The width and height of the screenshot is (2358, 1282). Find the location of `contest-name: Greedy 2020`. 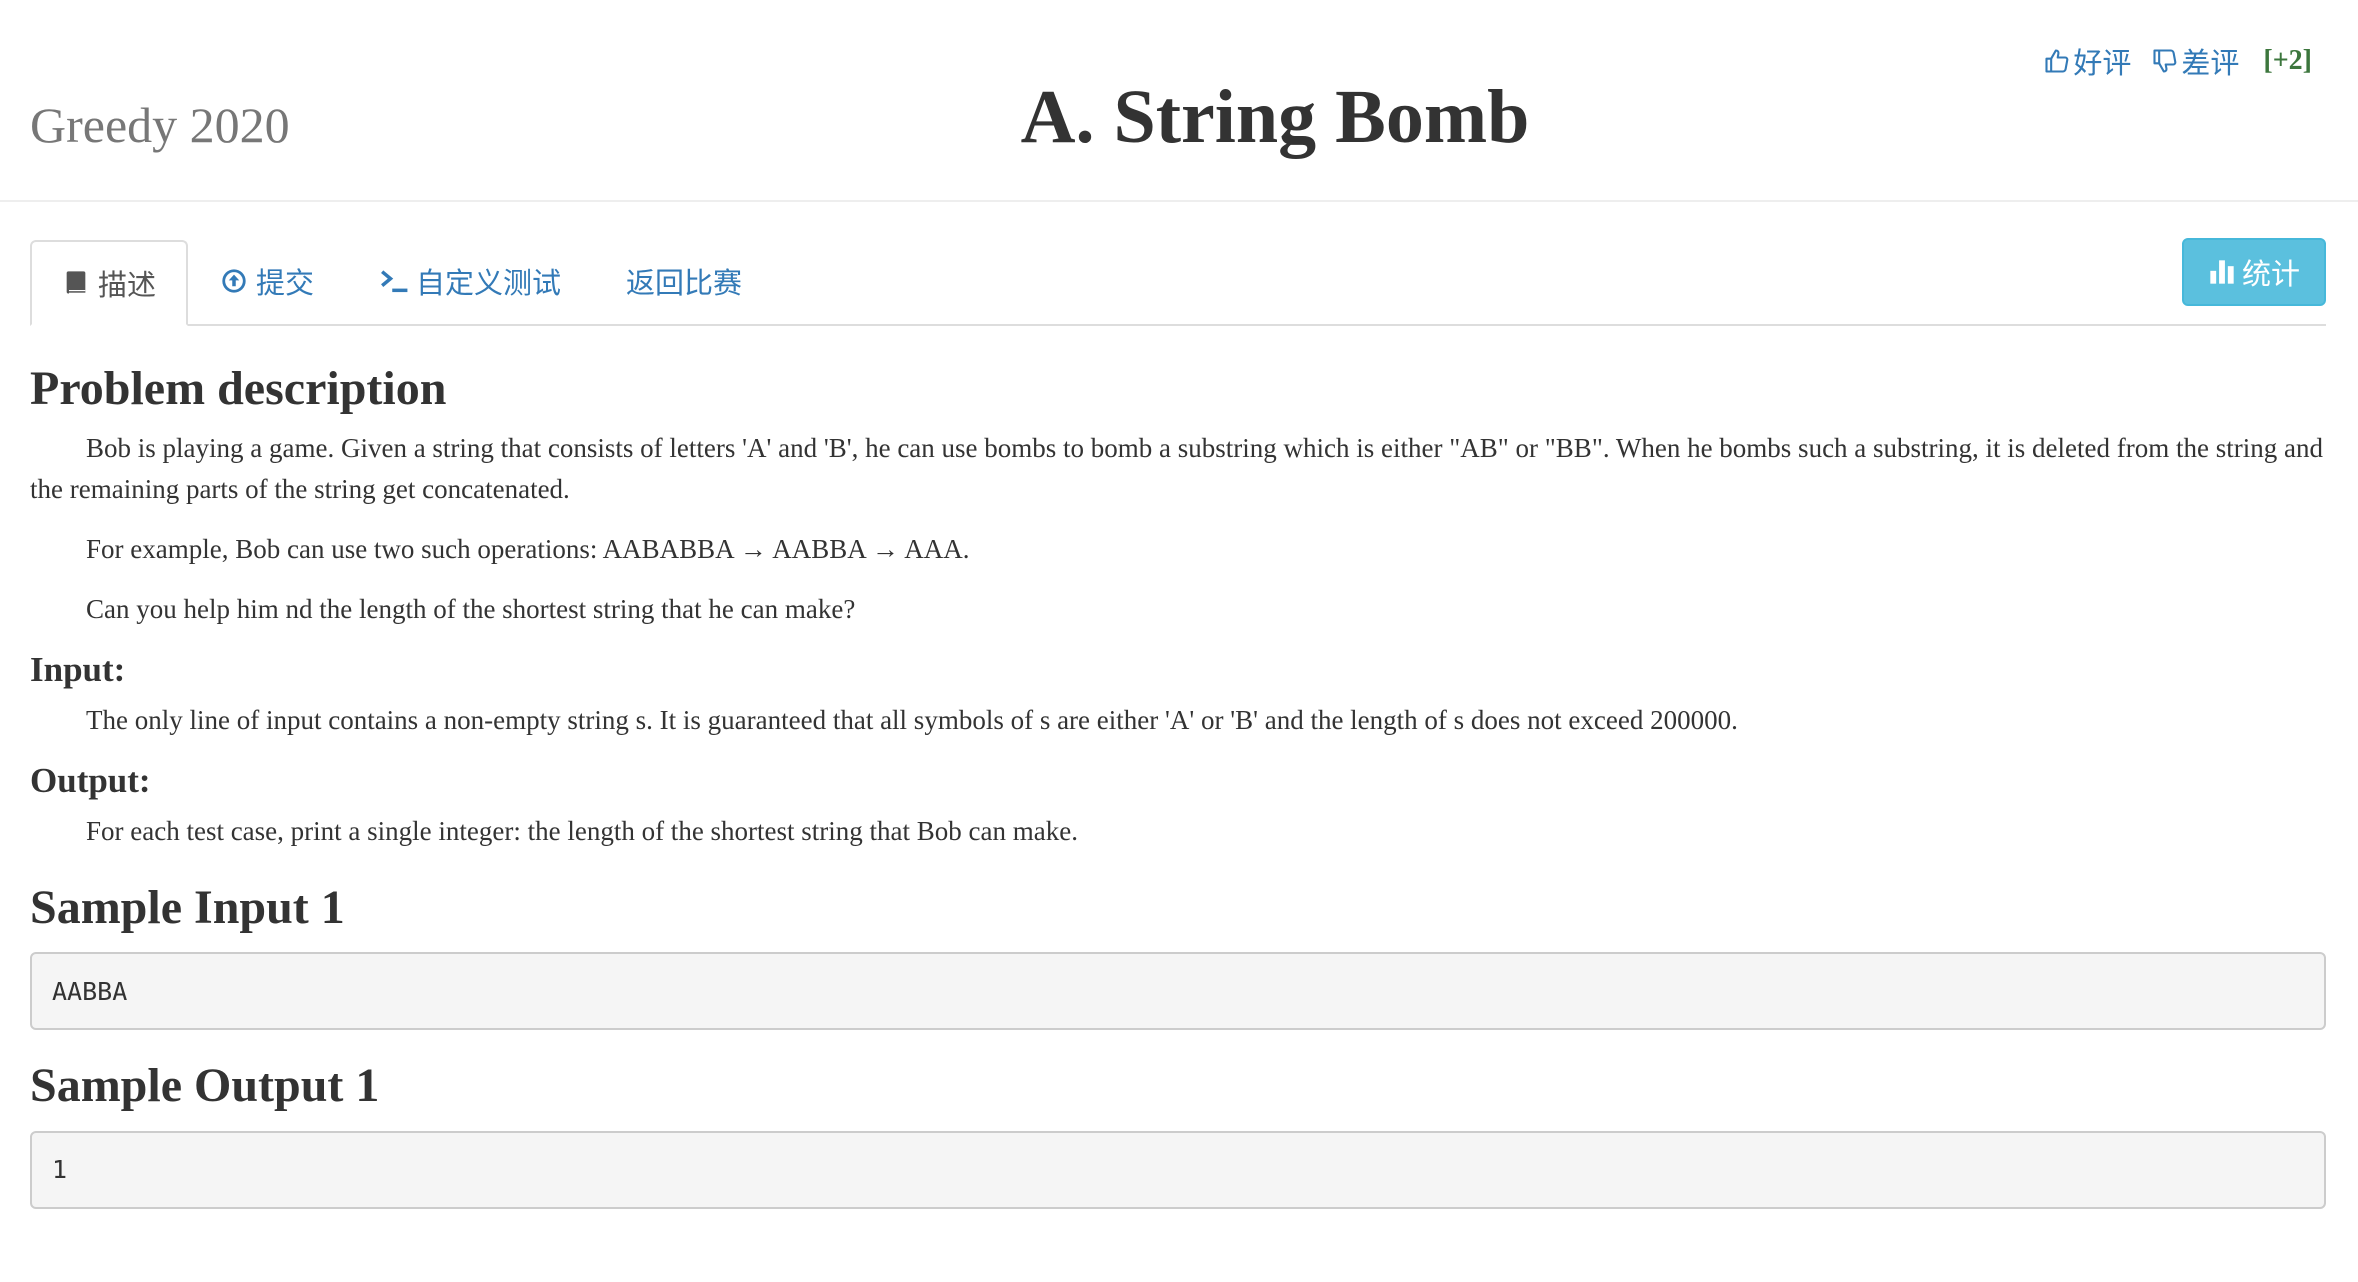

contest-name: Greedy 2020 is located at coordinates (160, 125).